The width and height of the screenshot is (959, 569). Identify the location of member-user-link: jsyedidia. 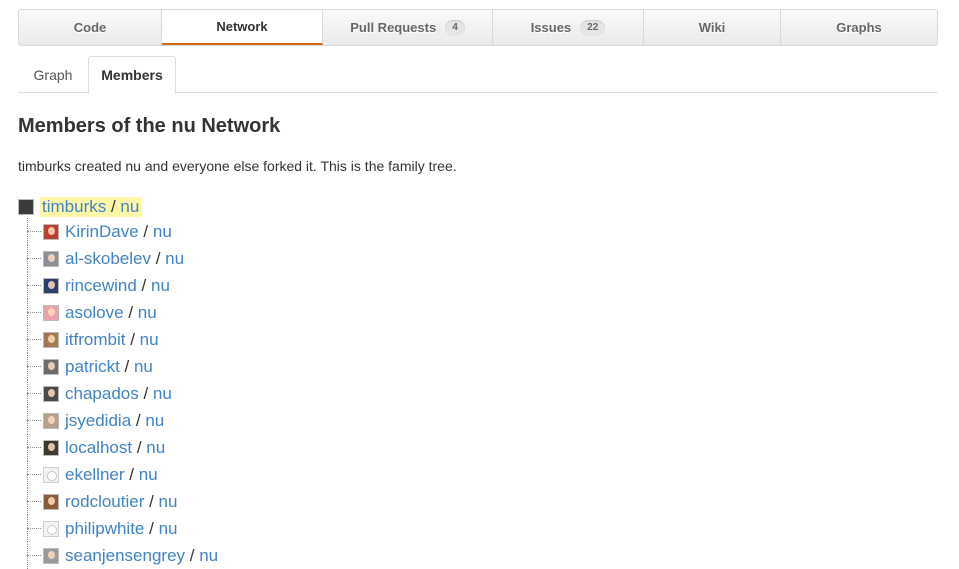
(98, 421).